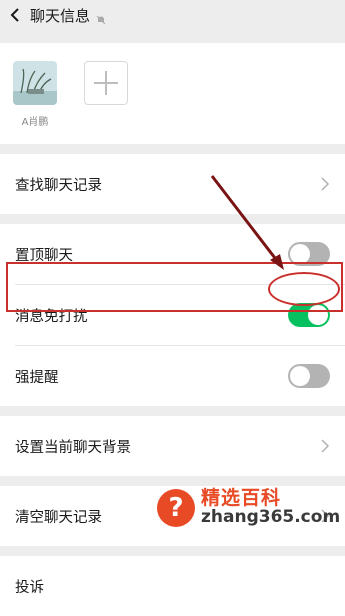  I want to click on watermark: ? 精选百科 zhang365.com, so click(248, 508).